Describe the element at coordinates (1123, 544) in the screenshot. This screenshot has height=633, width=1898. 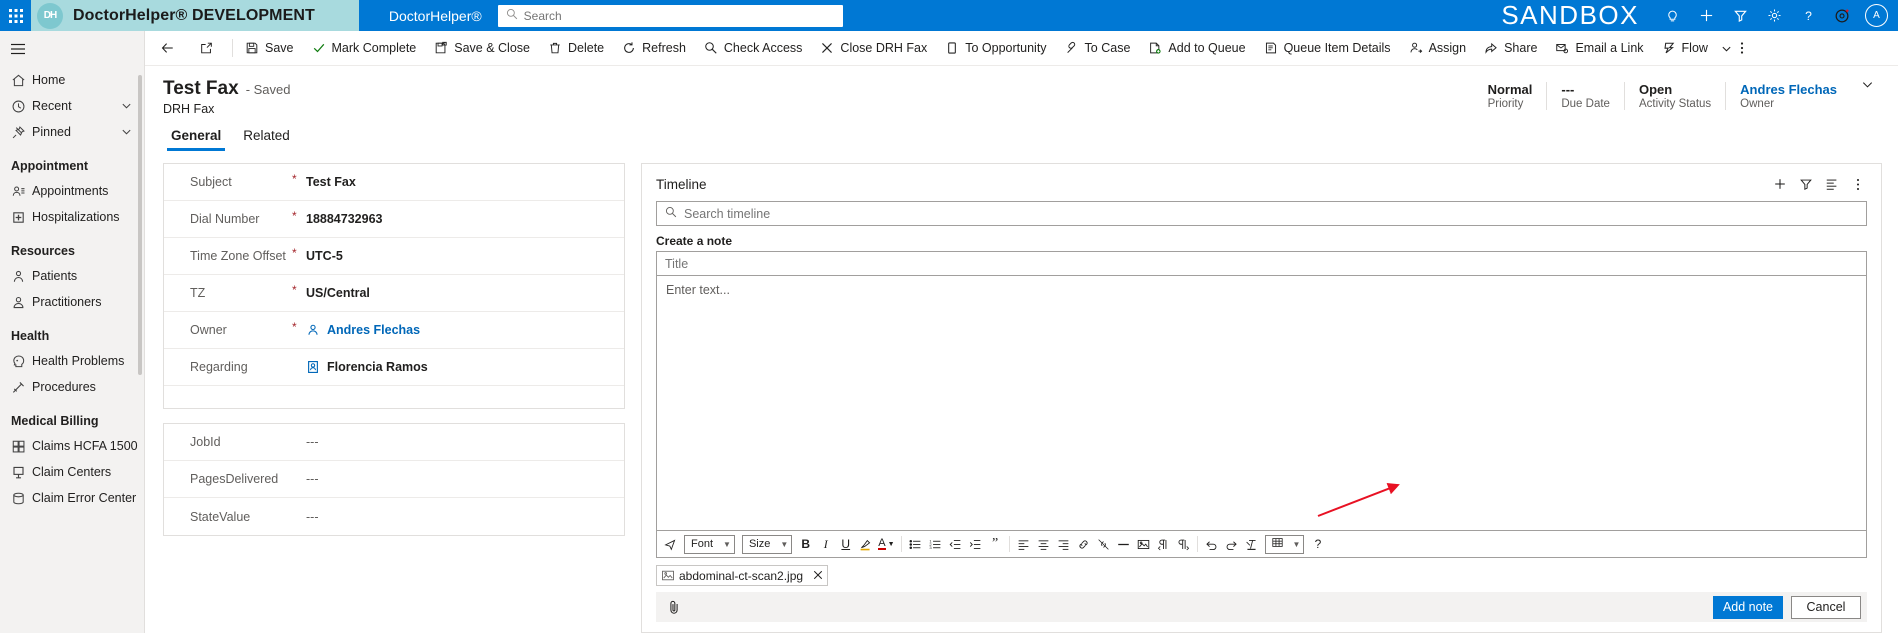
I see `horizontal-rule-icon` at that location.